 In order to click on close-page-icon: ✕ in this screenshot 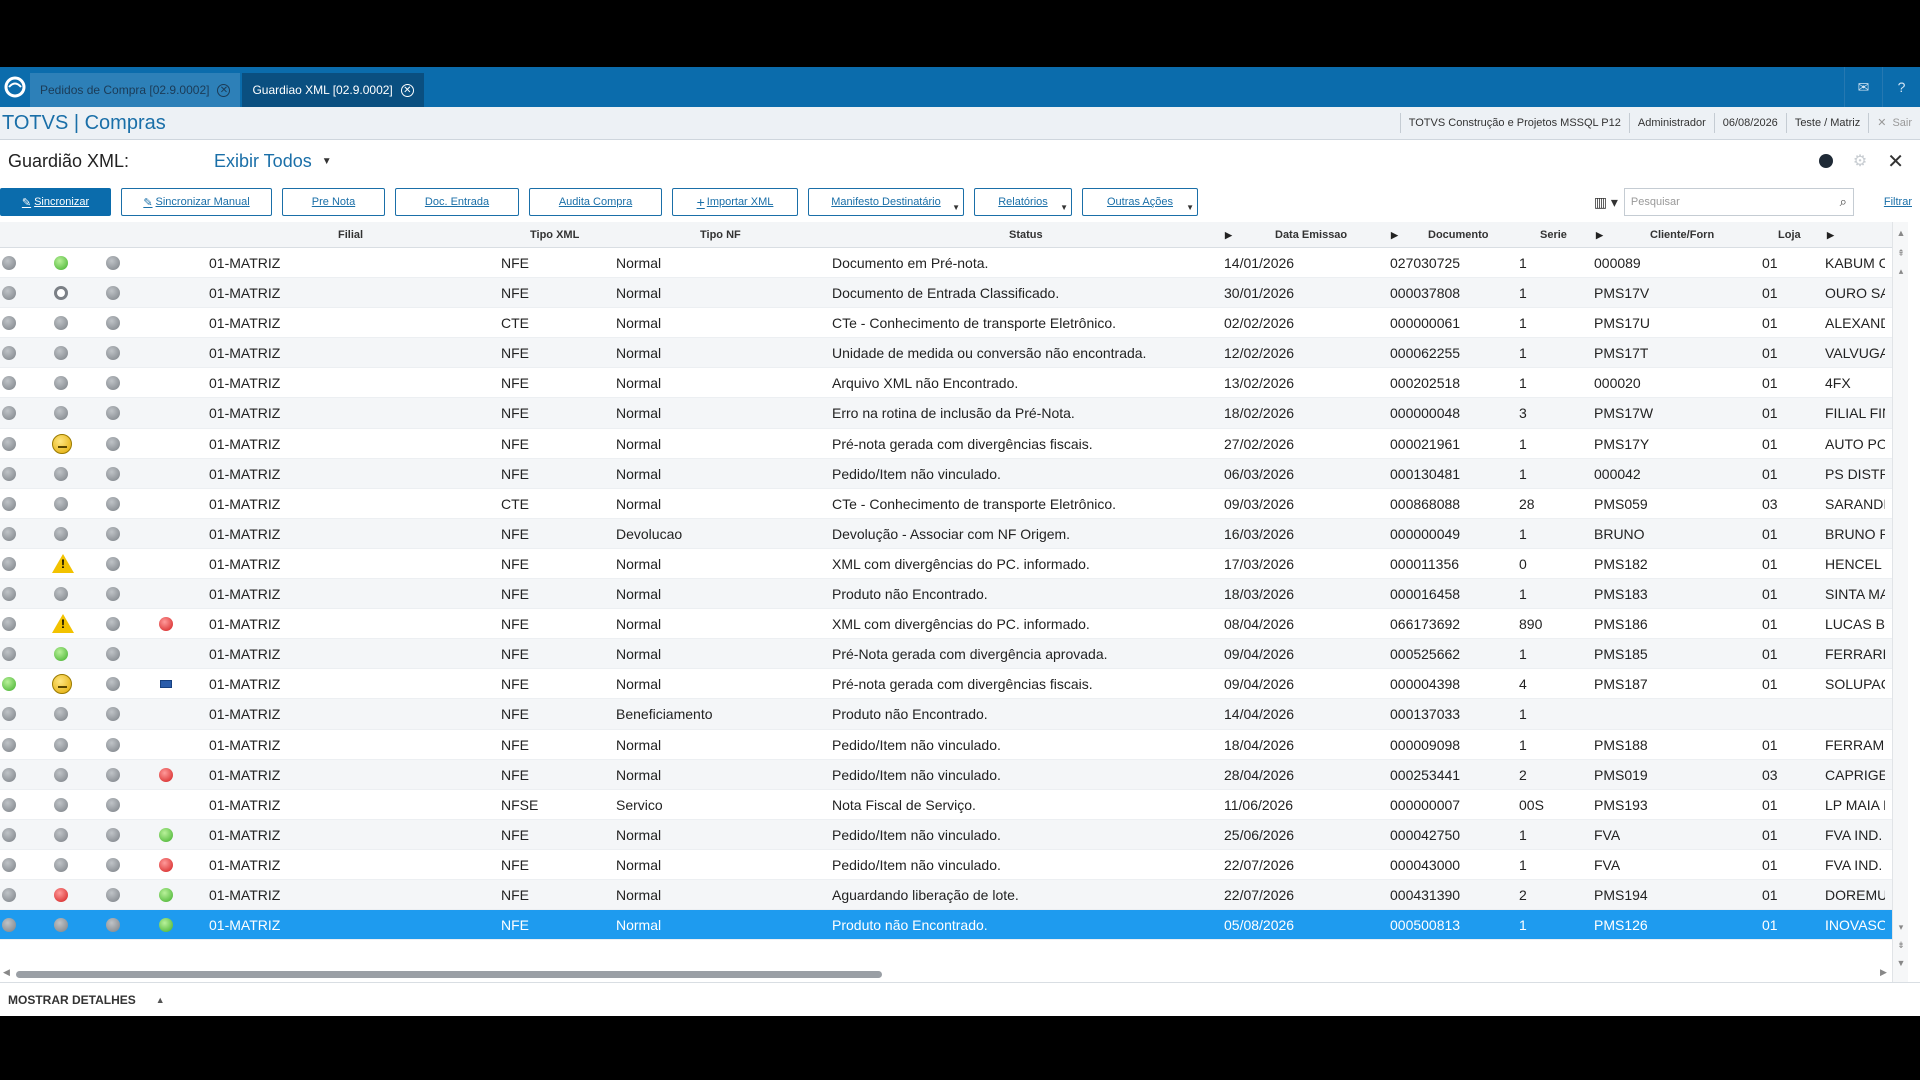, I will do `click(1895, 161)`.